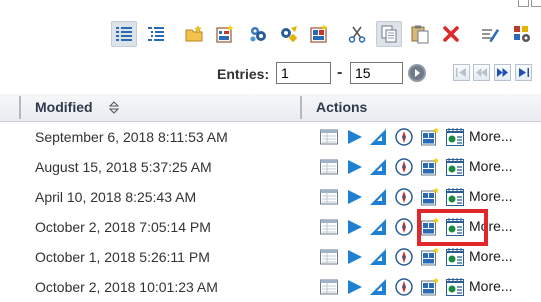  What do you see at coordinates (270, 74) in the screenshot?
I see `pagination-bar: Entries: -` at bounding box center [270, 74].